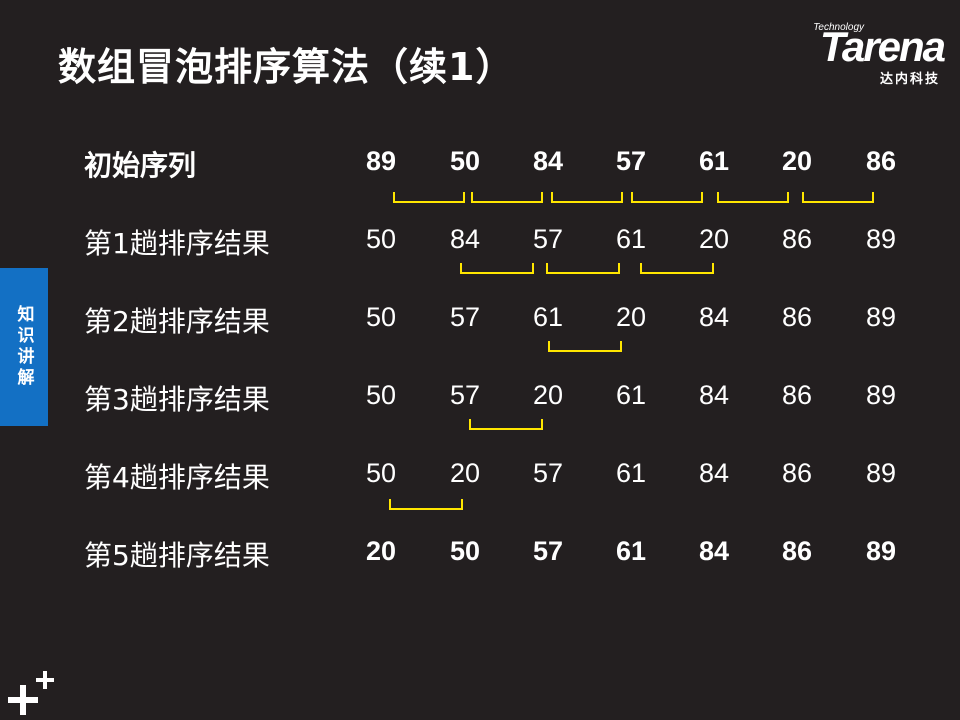  Describe the element at coordinates (909, 79) in the screenshot. I see `logo-chinese: 达内科技` at that location.